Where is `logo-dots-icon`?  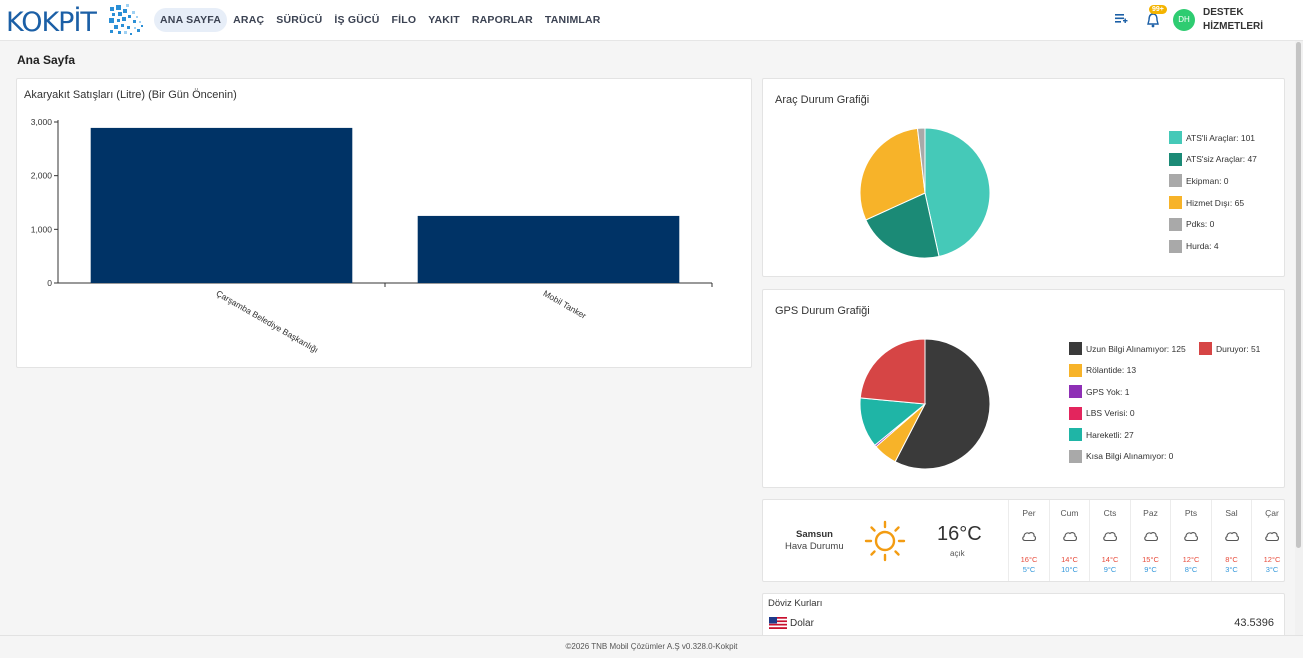 logo-dots-icon is located at coordinates (126, 19).